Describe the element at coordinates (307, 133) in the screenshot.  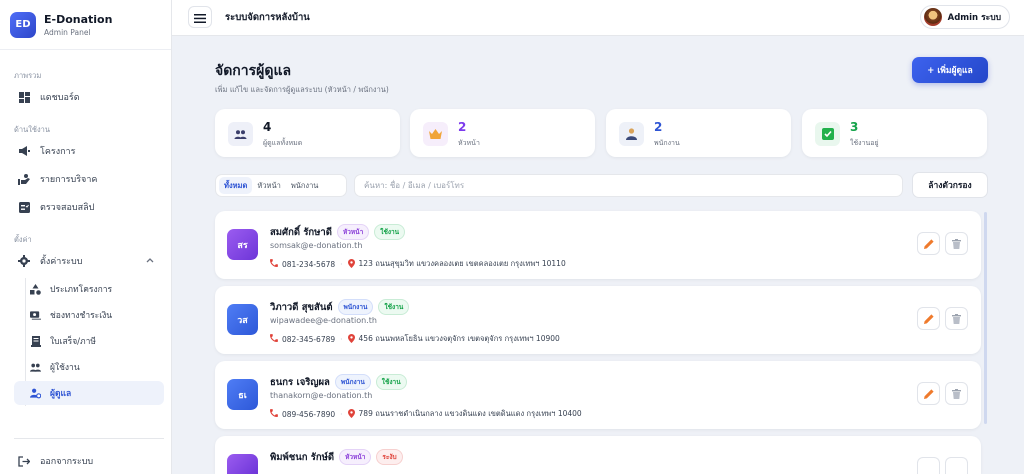
I see `stat-card-total: 4 ผู้ดูแลทั้งหมด` at that location.